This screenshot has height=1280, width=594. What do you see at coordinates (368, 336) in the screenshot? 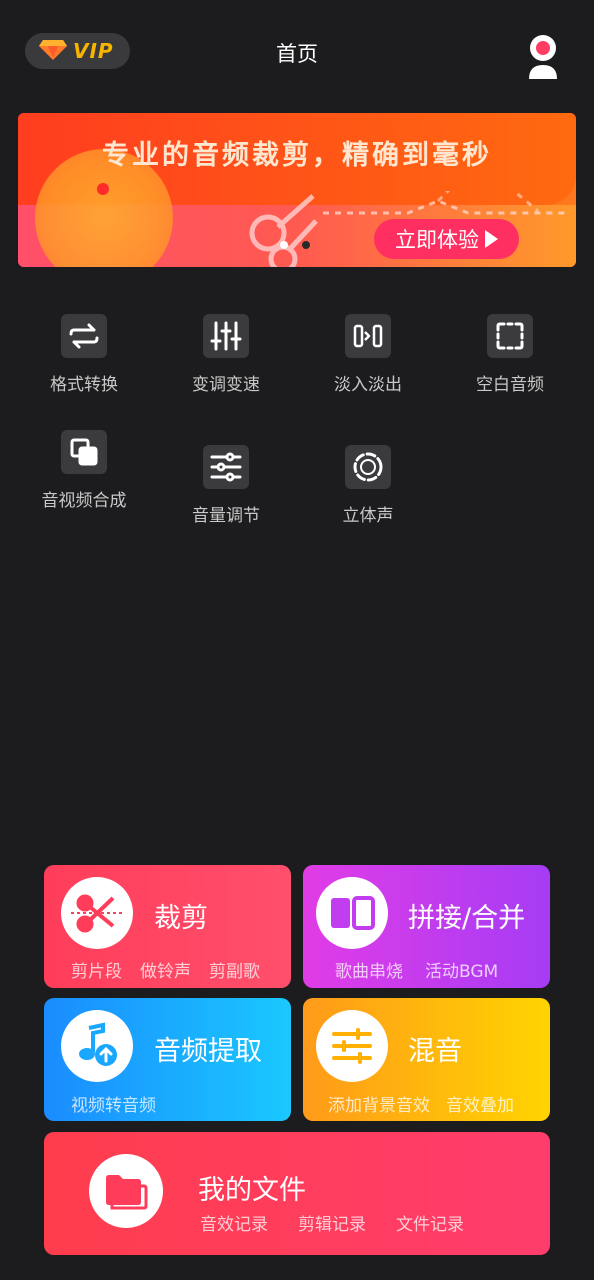
I see `fade-icon` at bounding box center [368, 336].